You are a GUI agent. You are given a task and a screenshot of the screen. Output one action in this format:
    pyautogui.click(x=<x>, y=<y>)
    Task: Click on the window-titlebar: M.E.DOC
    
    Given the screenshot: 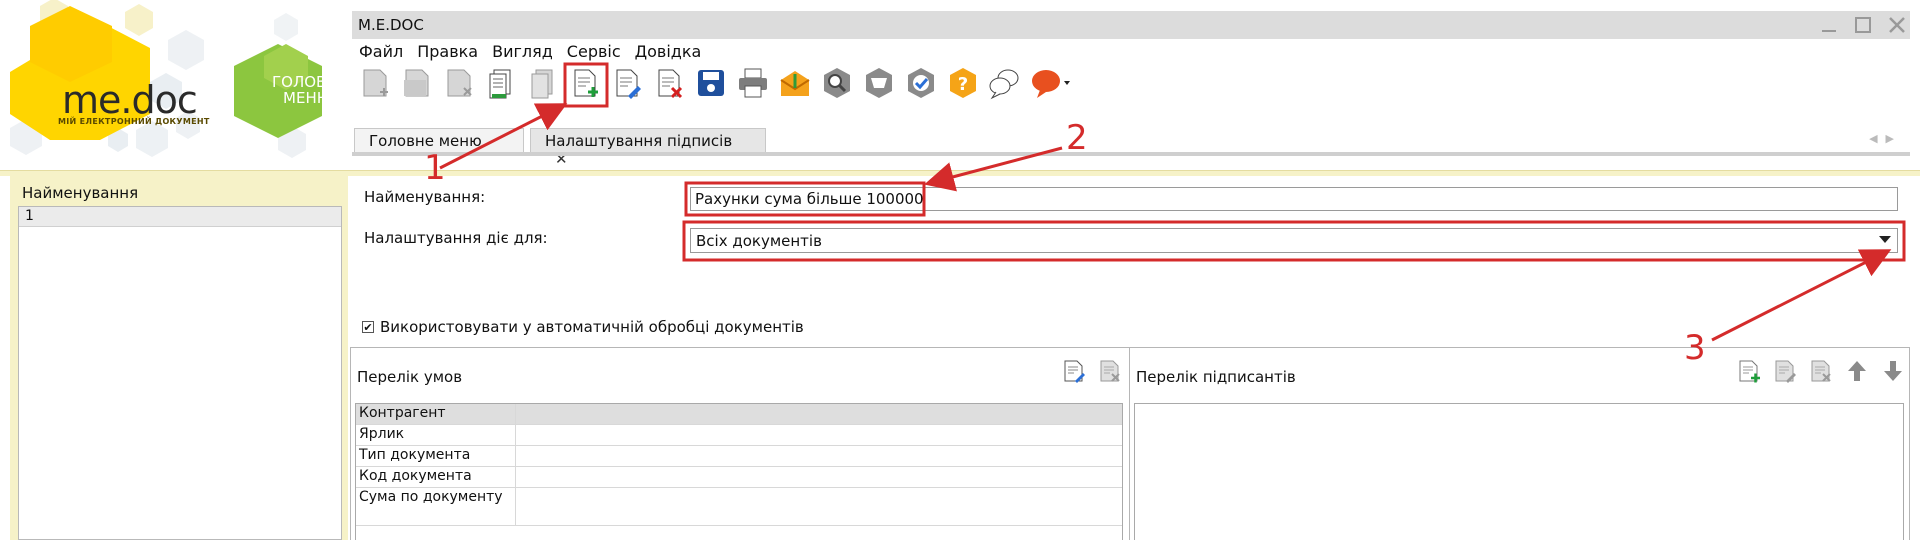 What is the action you would take?
    pyautogui.click(x=1131, y=25)
    